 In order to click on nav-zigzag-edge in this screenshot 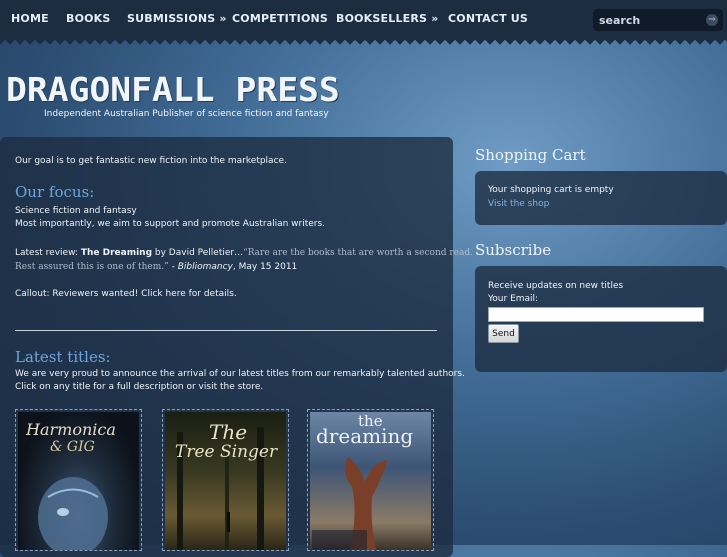, I will do `click(363, 43)`.